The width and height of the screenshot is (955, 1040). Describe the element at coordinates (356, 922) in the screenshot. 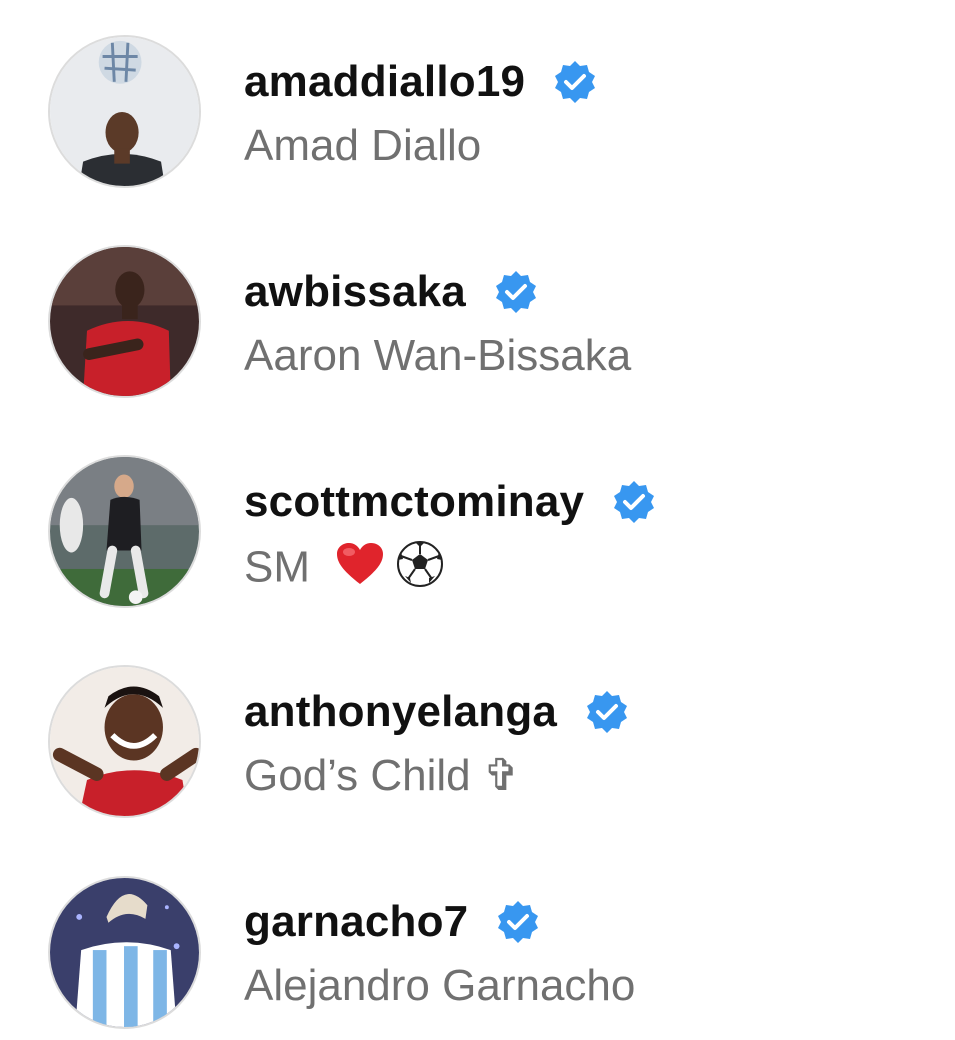

I see `username: garnacho7` at that location.